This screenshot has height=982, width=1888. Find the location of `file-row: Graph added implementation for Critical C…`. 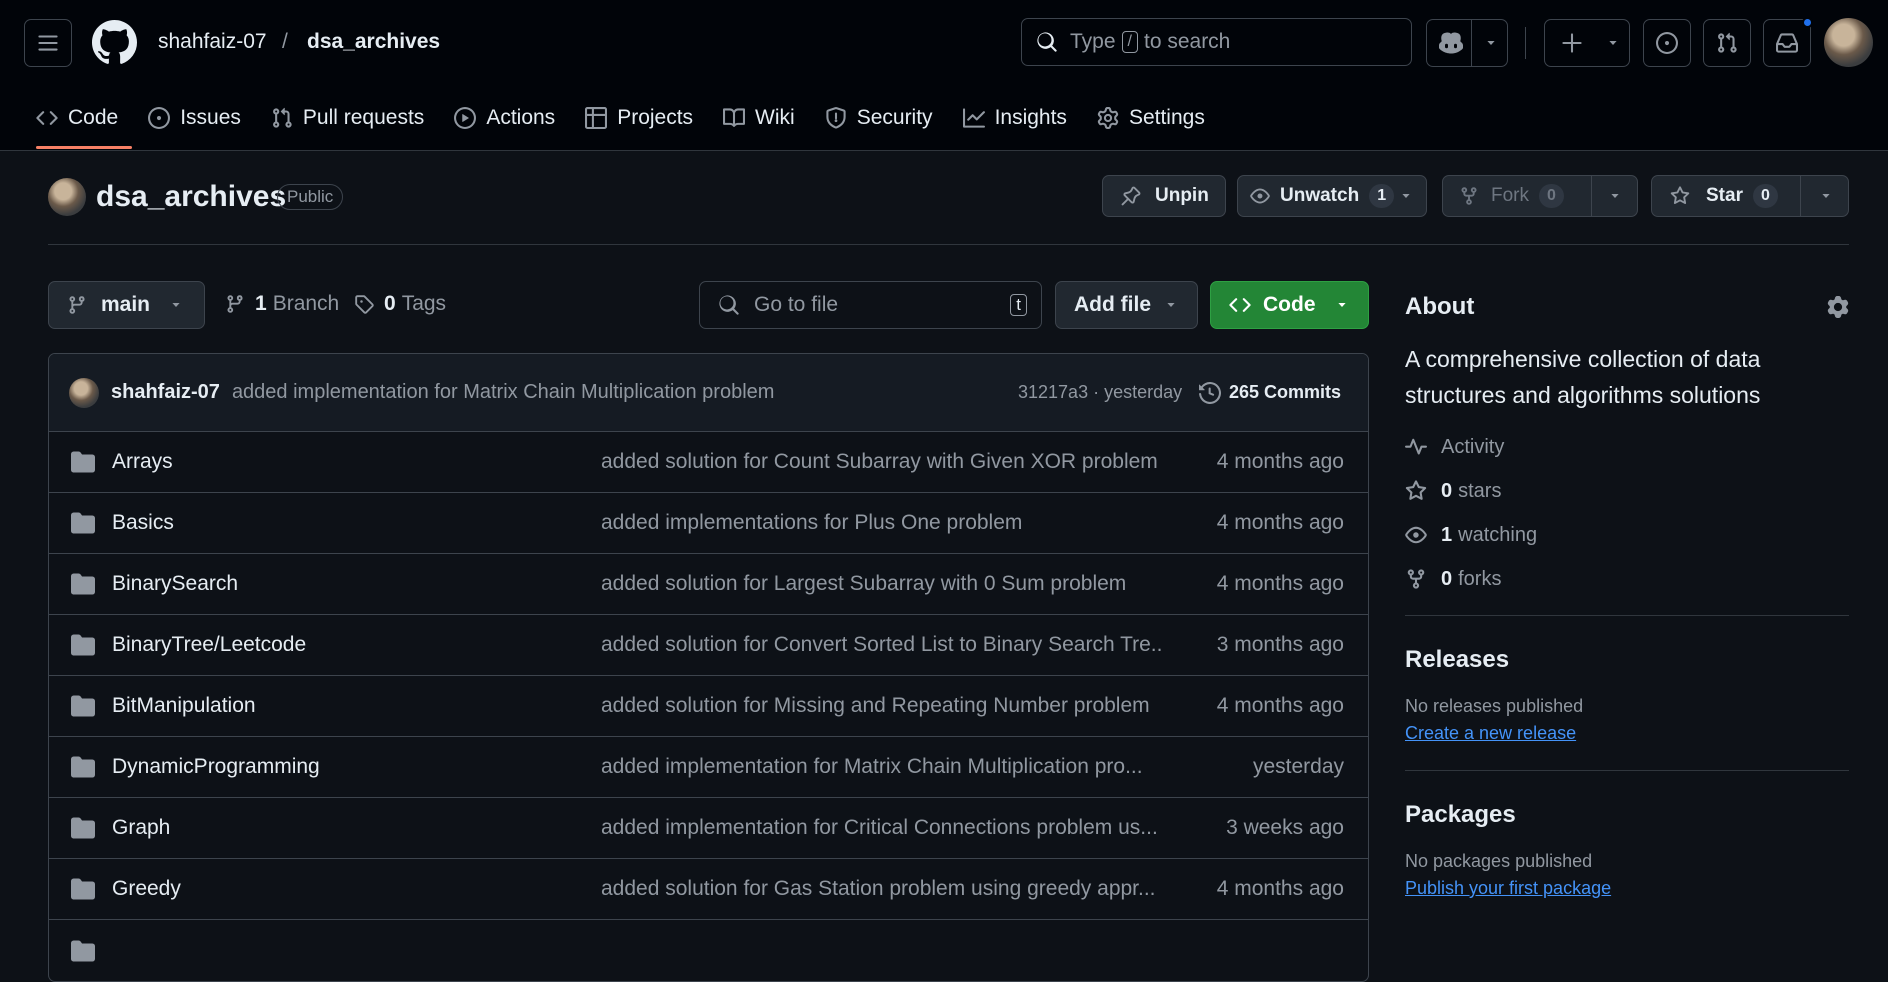

file-row: Graph added implementation for Critical C… is located at coordinates (708, 828).